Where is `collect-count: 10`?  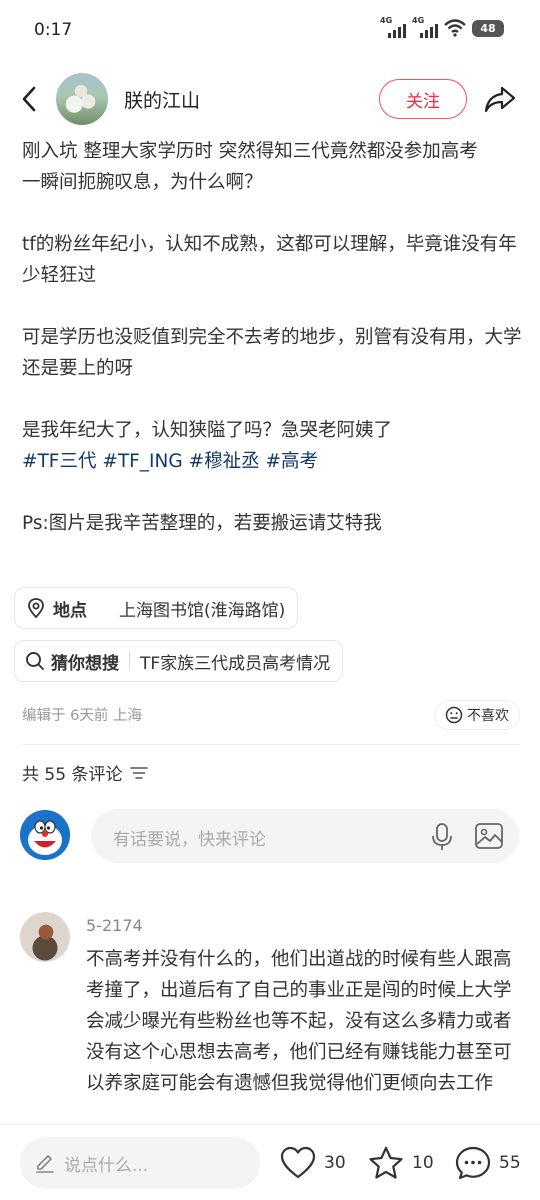
collect-count: 10 is located at coordinates (423, 1163).